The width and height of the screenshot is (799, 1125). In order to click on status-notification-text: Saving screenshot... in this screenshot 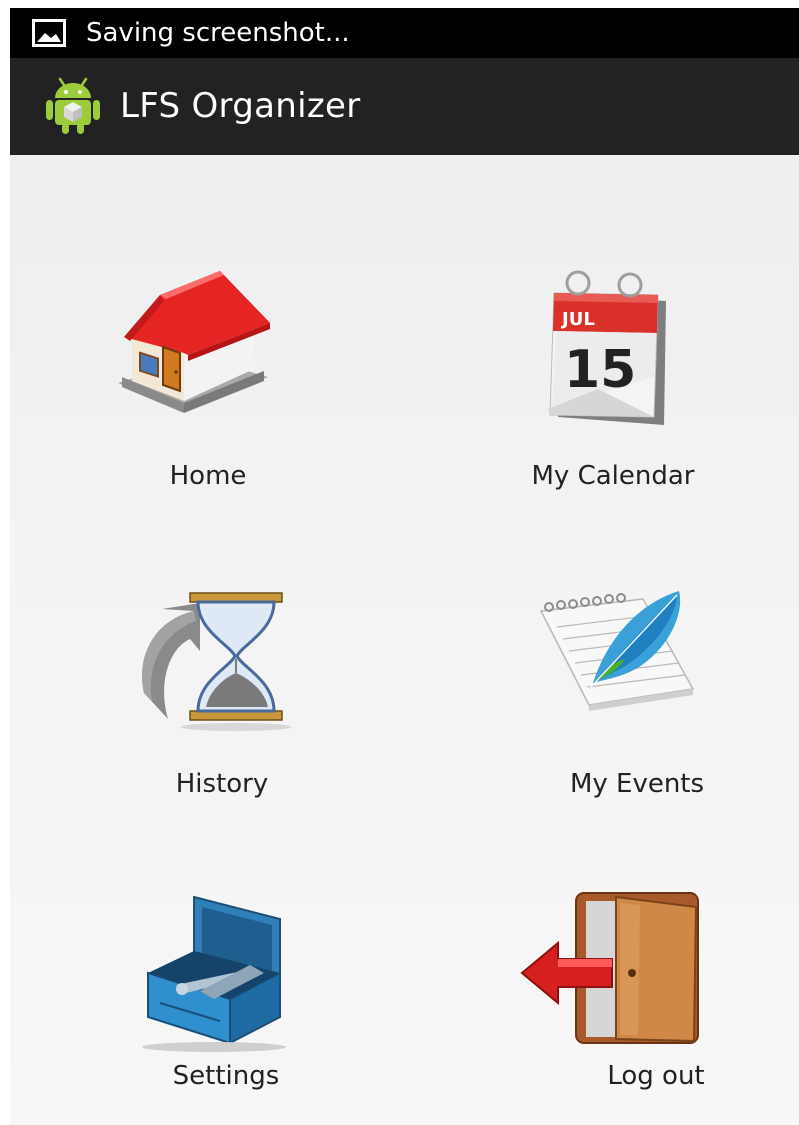, I will do `click(218, 33)`.